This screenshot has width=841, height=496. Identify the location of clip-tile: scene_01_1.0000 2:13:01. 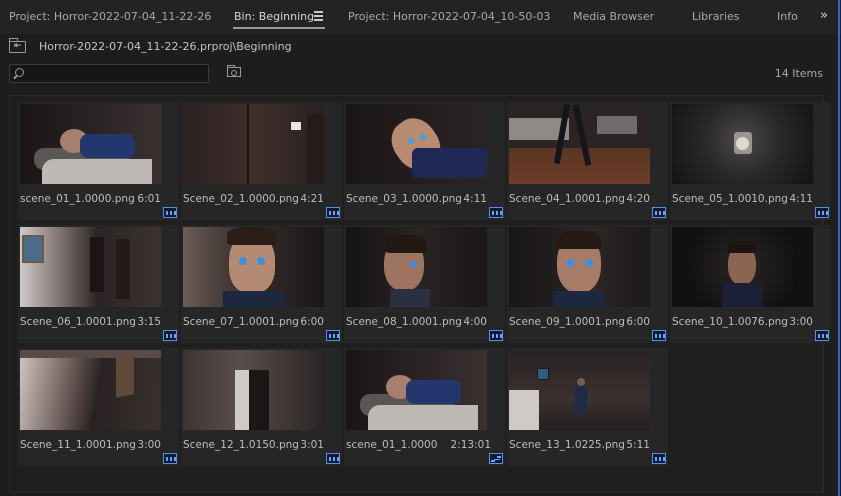
(424, 407).